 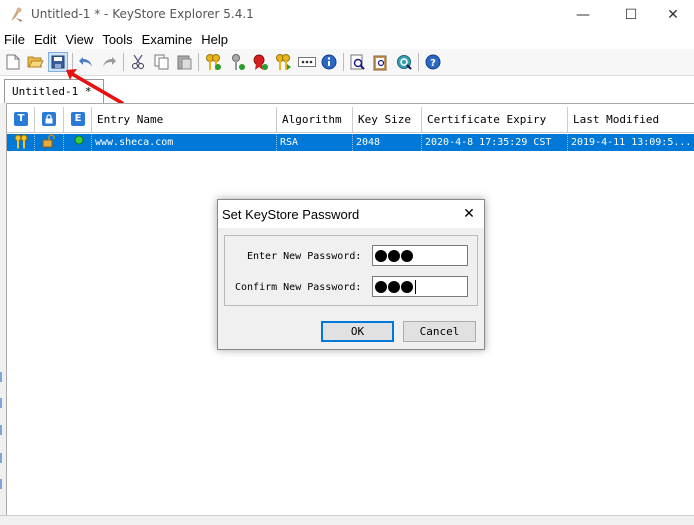 I want to click on cell-entry-name: www.sheca.com, so click(x=184, y=142).